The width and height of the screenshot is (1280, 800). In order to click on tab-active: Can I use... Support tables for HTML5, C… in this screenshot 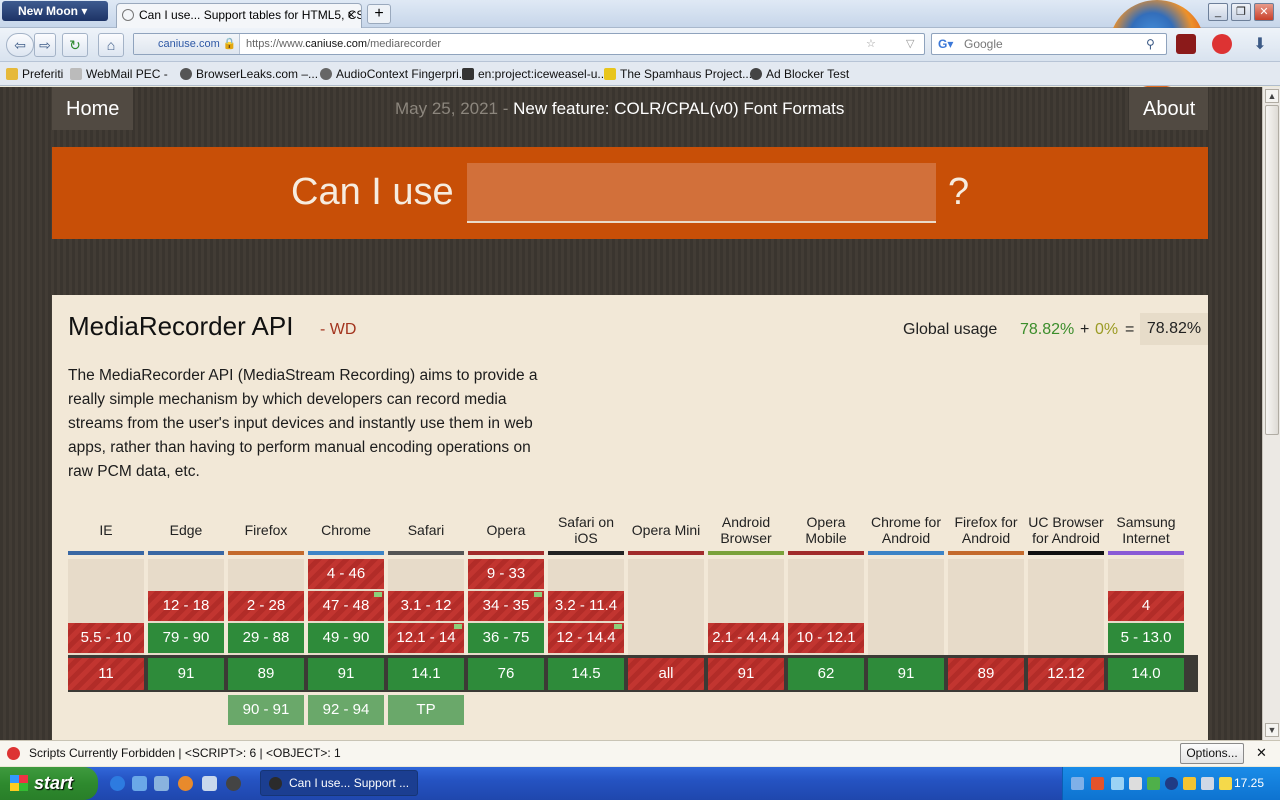, I will do `click(239, 15)`.